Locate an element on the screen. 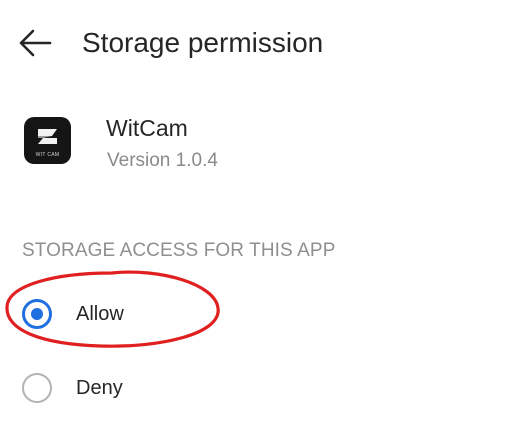 This screenshot has width=531, height=437. app-name: WitCam is located at coordinates (147, 128).